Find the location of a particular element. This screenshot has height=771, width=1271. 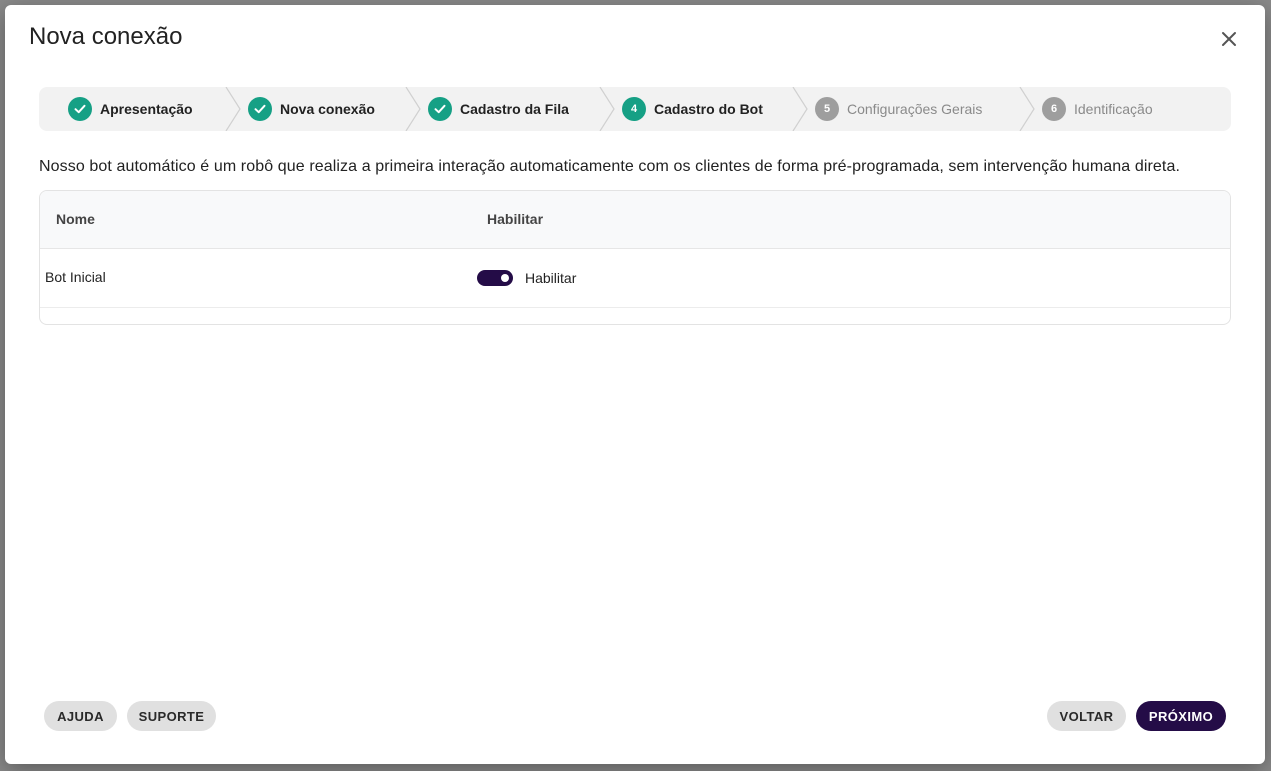

close-button is located at coordinates (1229, 39).